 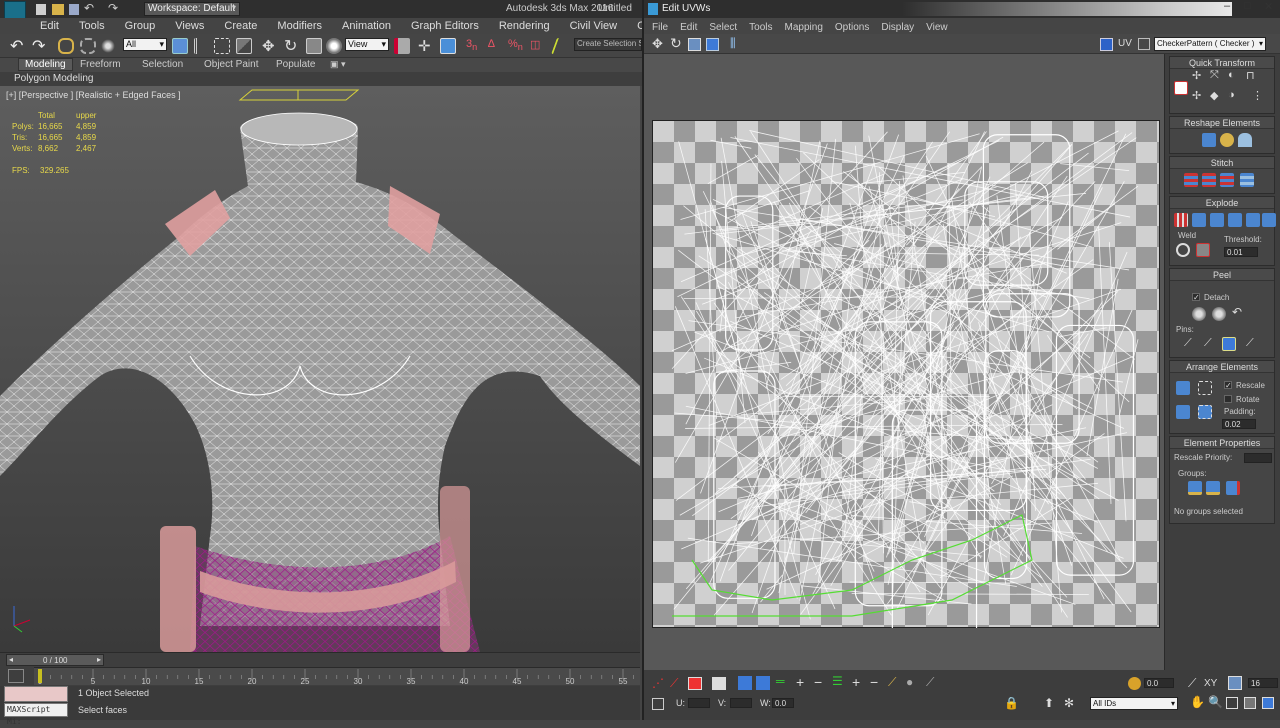 What do you see at coordinates (937, 27) in the screenshot?
I see `uv-menu-item: View` at bounding box center [937, 27].